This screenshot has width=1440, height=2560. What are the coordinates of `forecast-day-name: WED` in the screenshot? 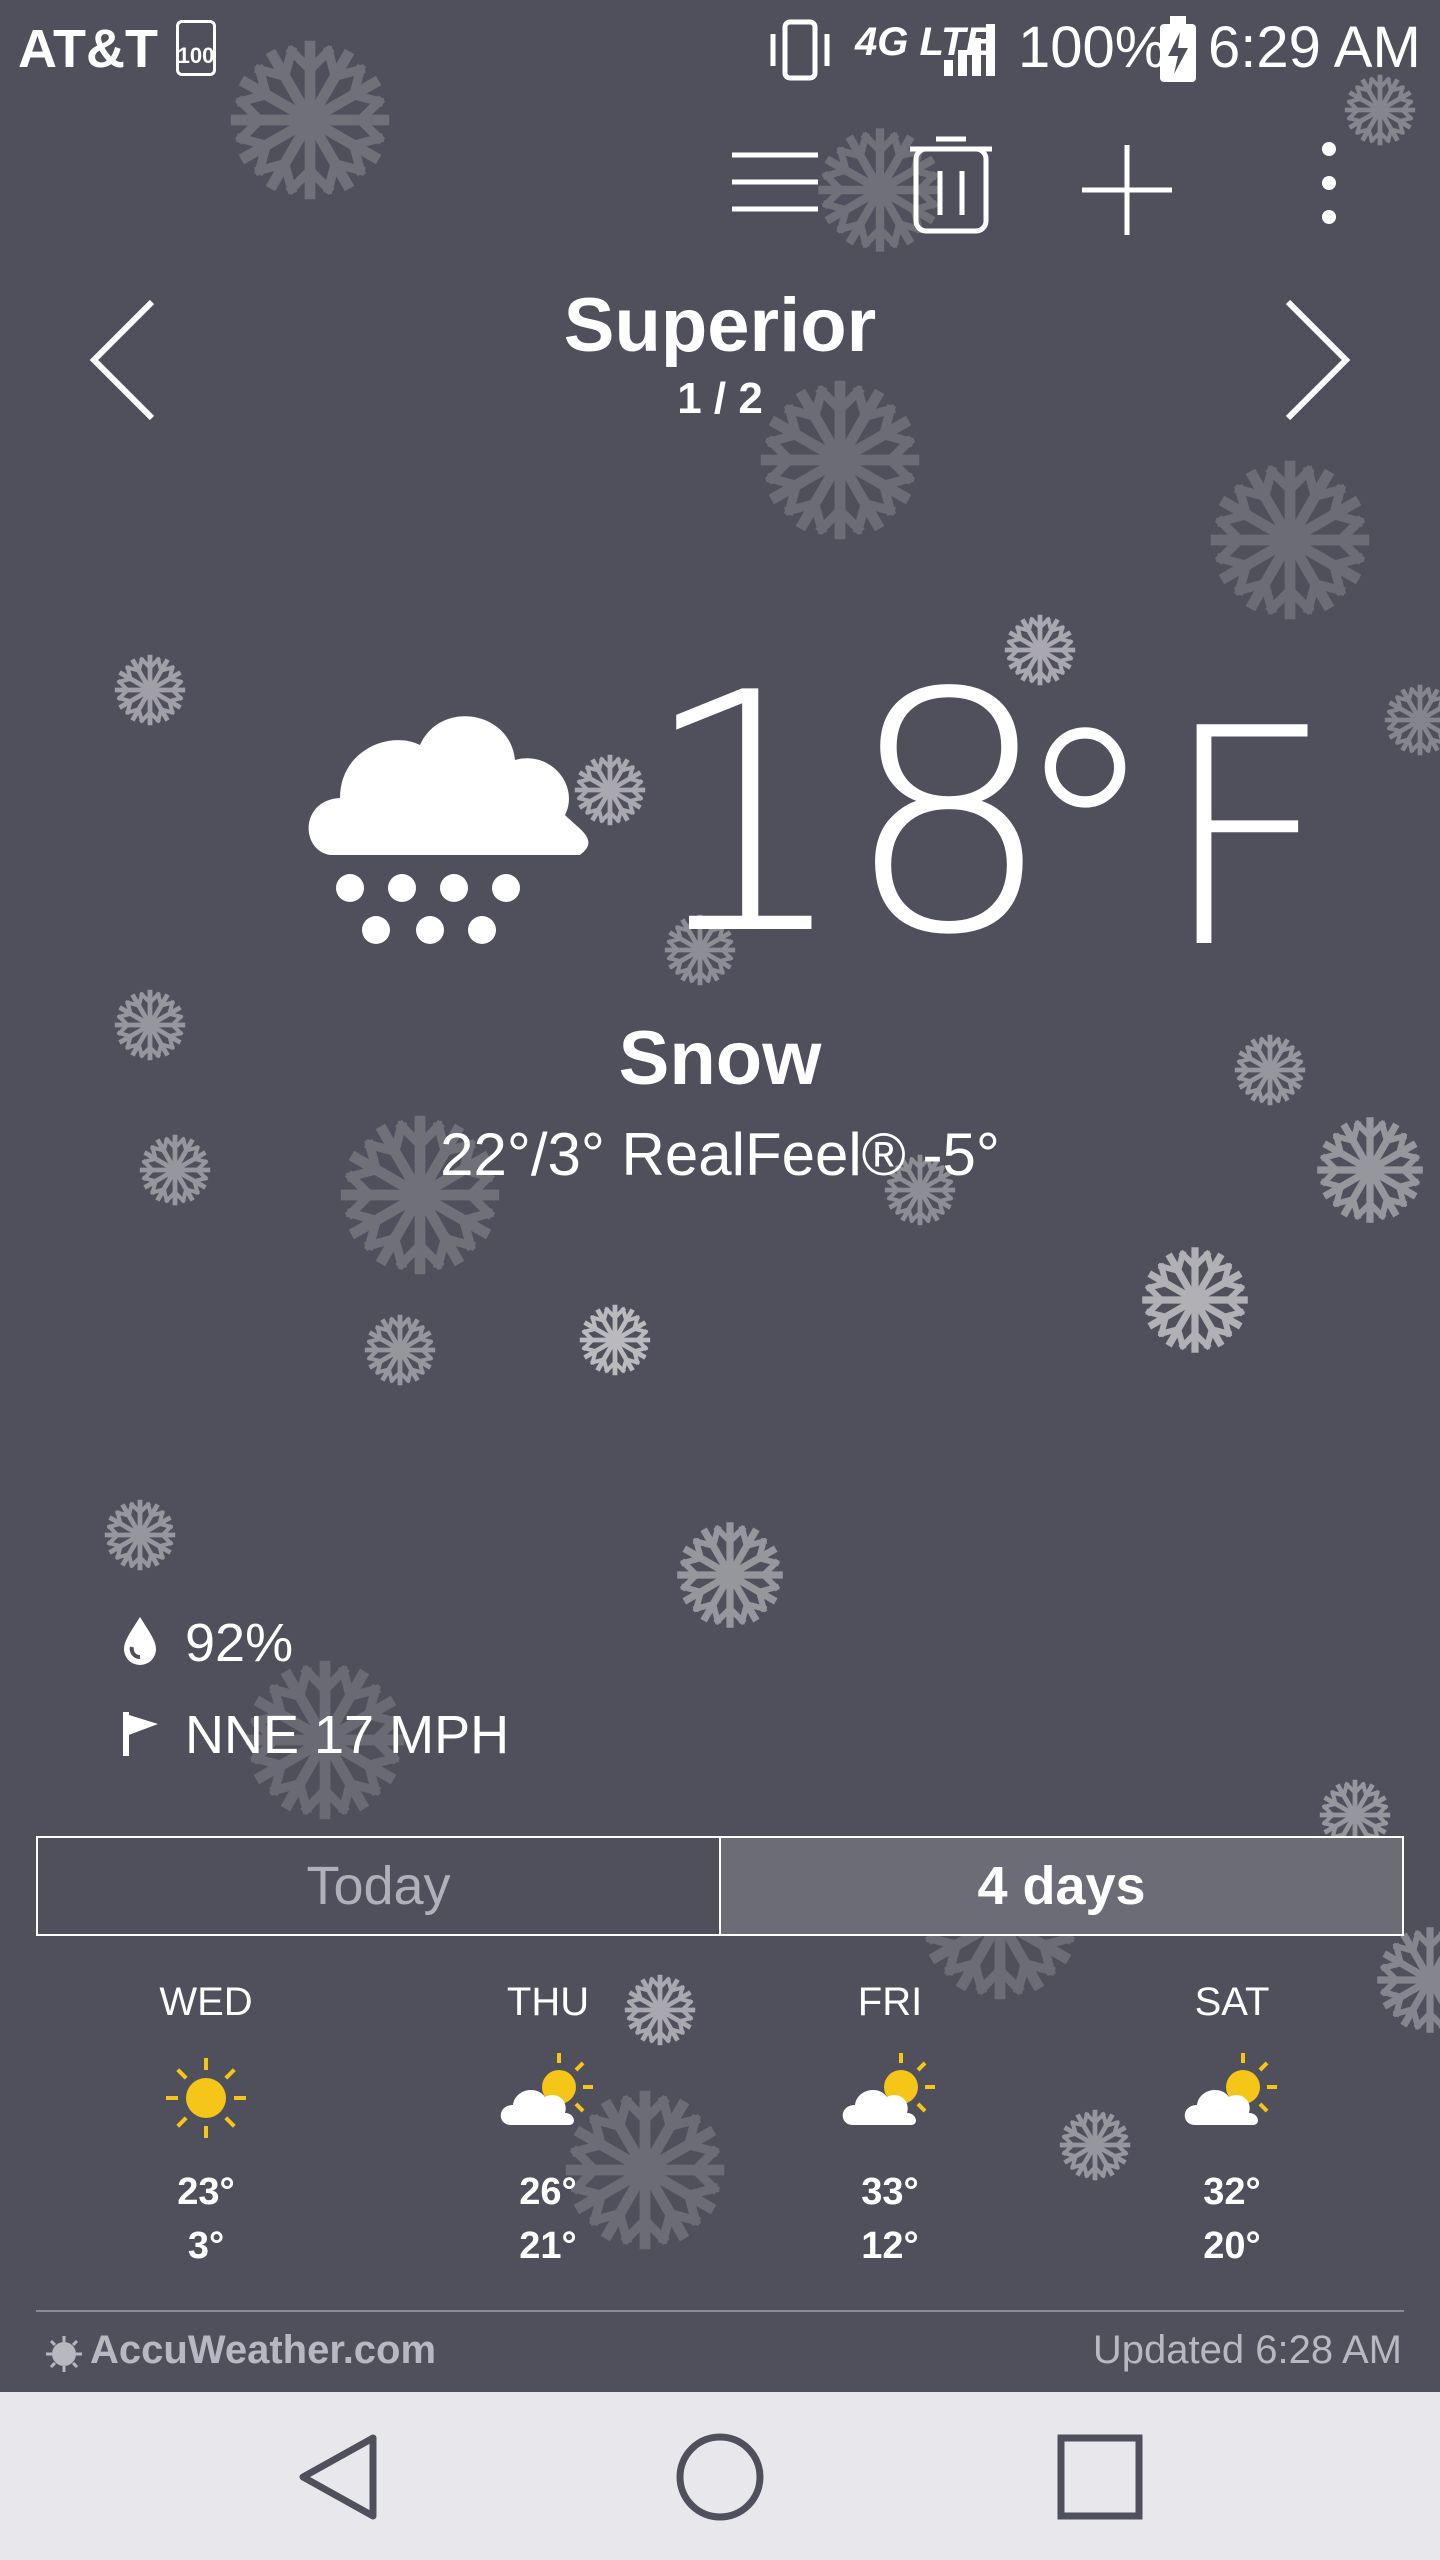 It's located at (206, 2002).